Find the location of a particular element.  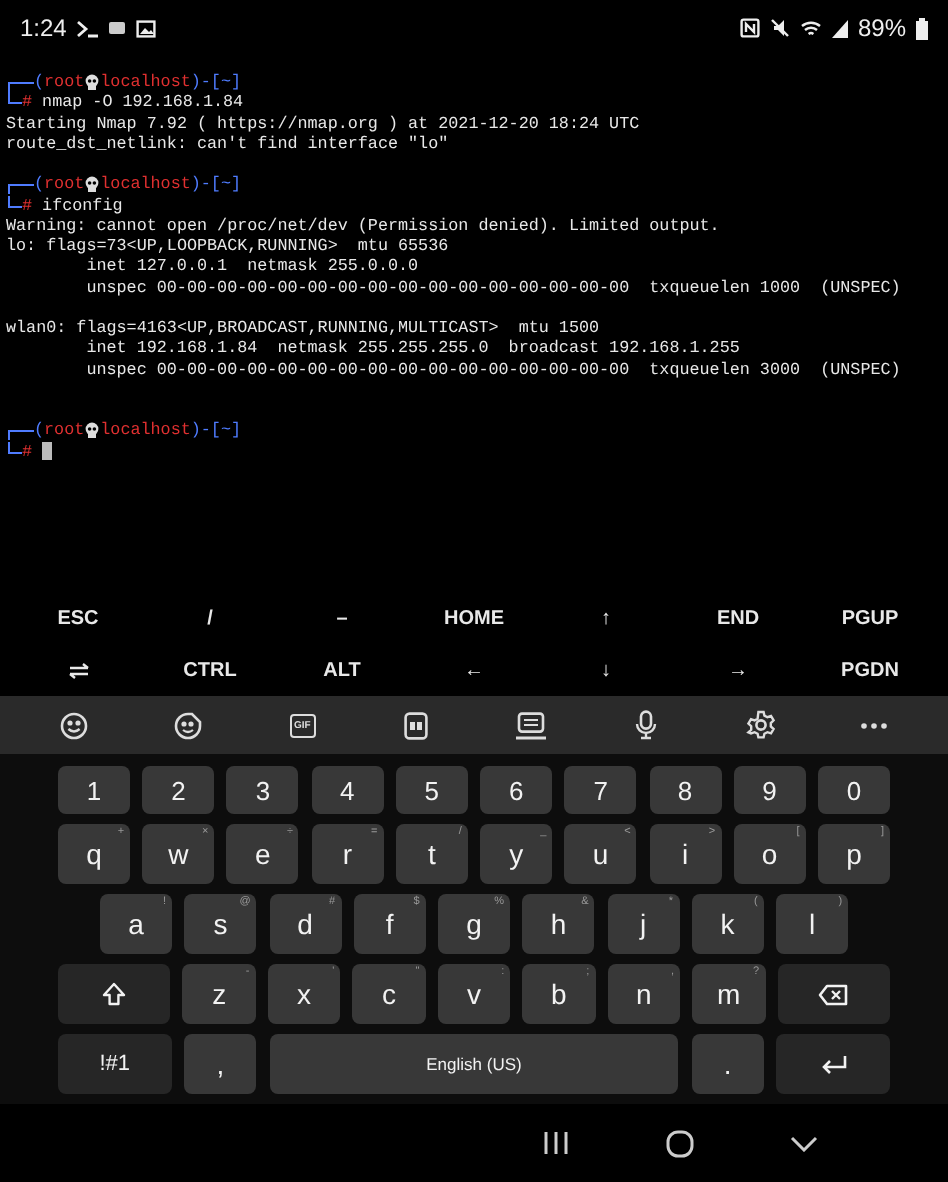

mute-icon is located at coordinates (779, 28).